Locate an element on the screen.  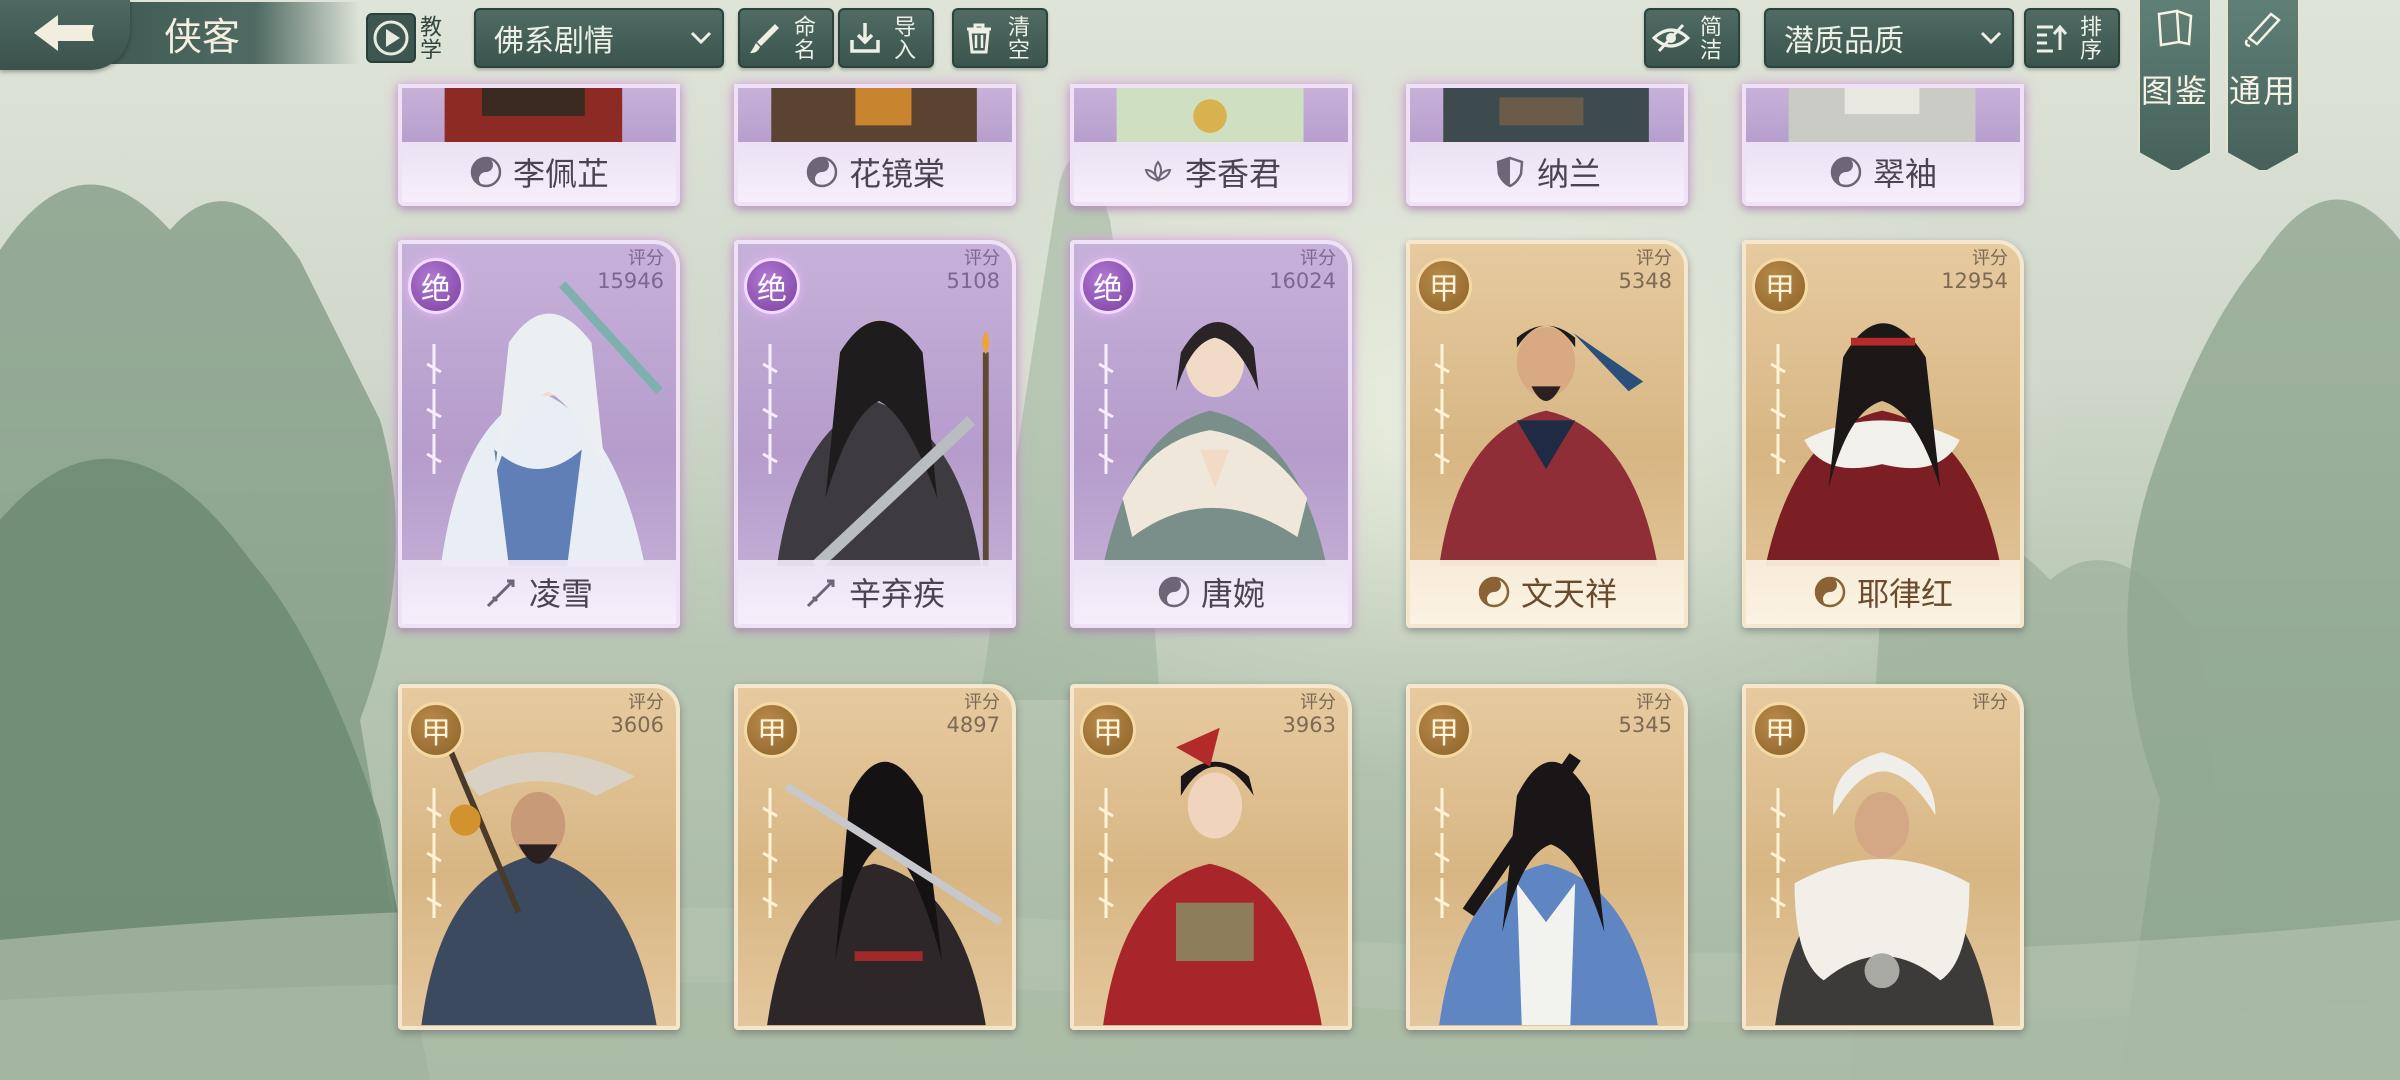
sort-button: 排序 is located at coordinates (2072, 38).